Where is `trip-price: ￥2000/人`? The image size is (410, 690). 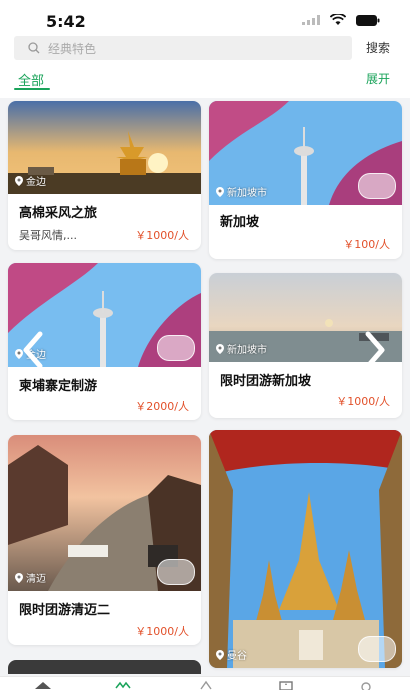 trip-price: ￥2000/人 is located at coordinates (162, 406).